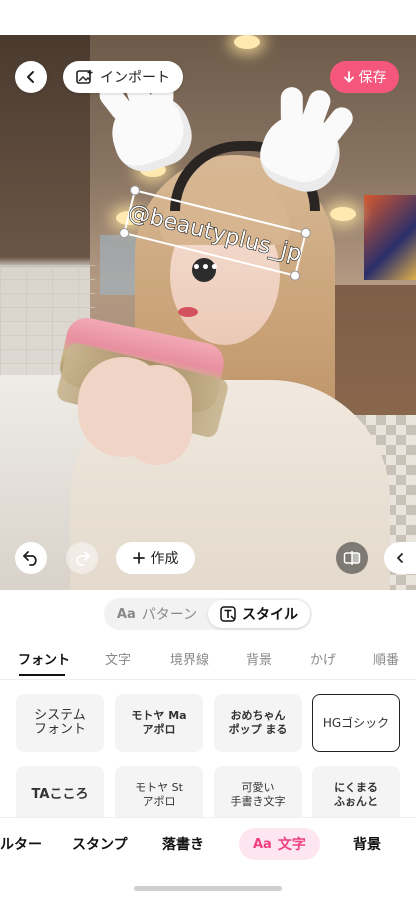  I want to click on font-card-label: モトヤ Ma アポロ, so click(159, 722).